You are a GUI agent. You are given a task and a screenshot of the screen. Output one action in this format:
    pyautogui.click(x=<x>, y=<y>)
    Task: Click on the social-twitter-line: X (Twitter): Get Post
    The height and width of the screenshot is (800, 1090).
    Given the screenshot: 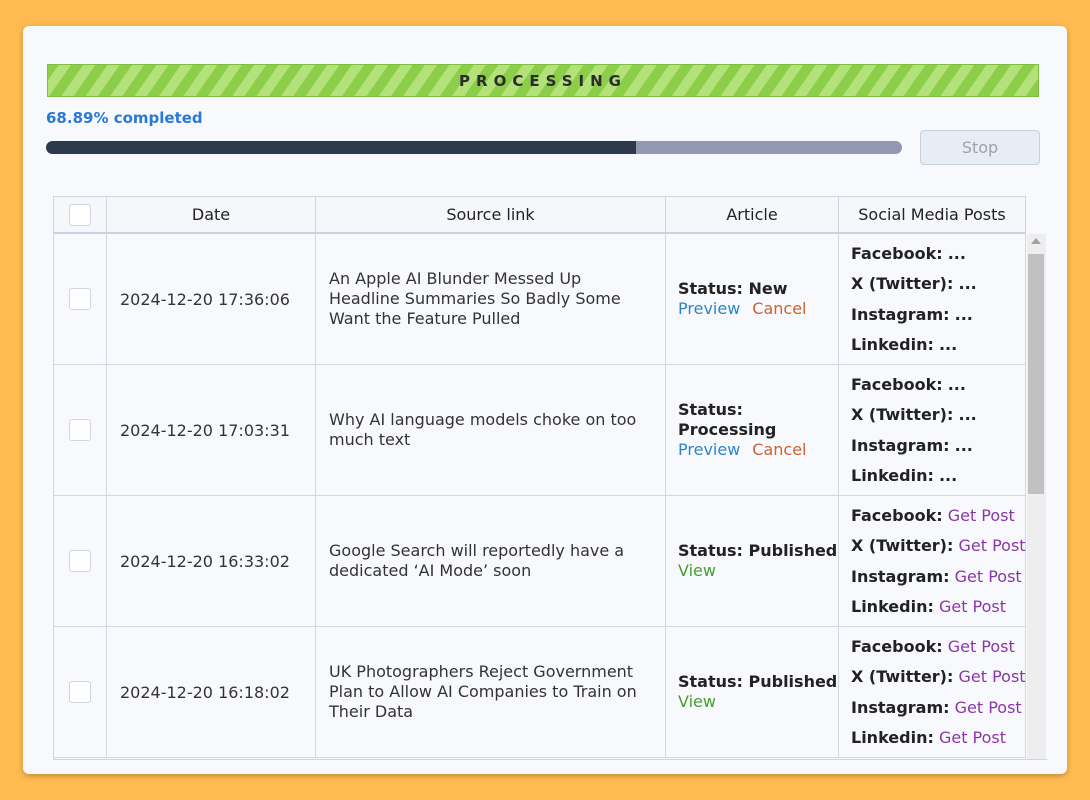 What is the action you would take?
    pyautogui.click(x=938, y=545)
    